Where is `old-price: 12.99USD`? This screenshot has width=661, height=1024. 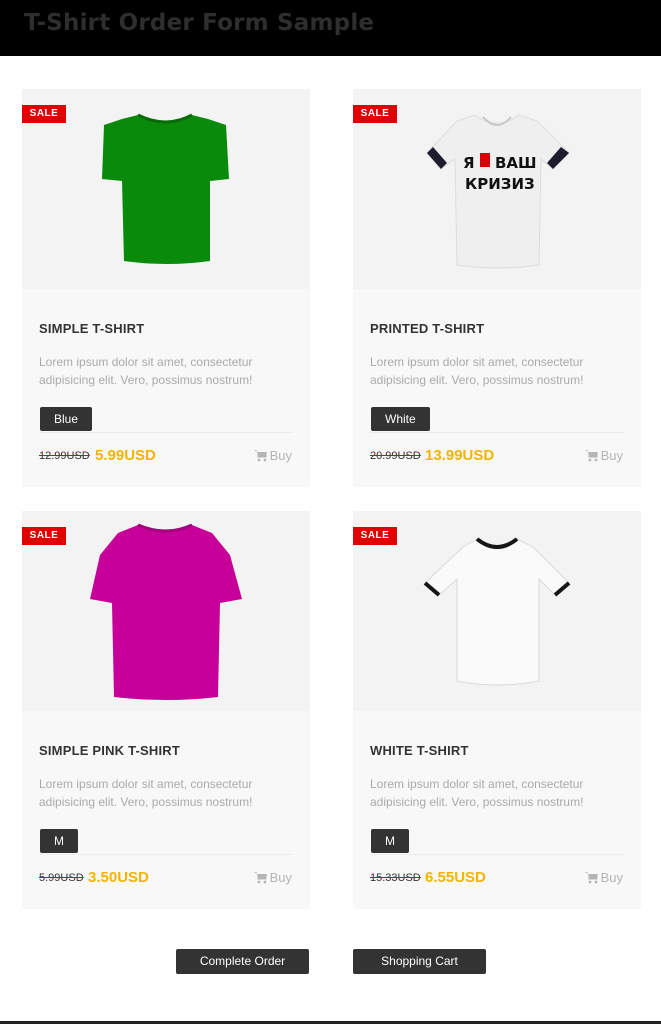
old-price: 12.99USD is located at coordinates (64, 456).